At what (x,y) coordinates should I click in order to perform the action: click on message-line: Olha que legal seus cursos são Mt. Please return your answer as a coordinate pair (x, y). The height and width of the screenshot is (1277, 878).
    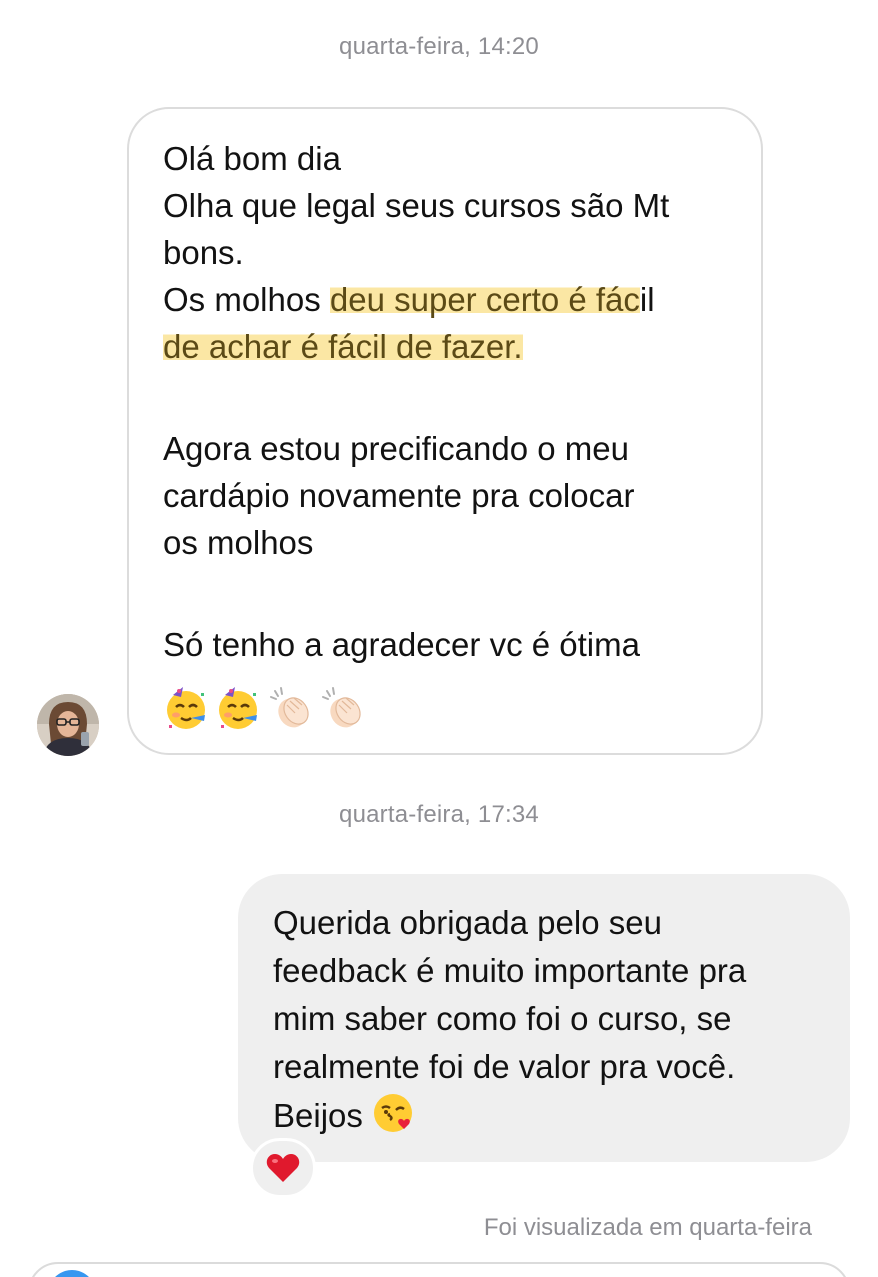
    Looking at the image, I should click on (416, 205).